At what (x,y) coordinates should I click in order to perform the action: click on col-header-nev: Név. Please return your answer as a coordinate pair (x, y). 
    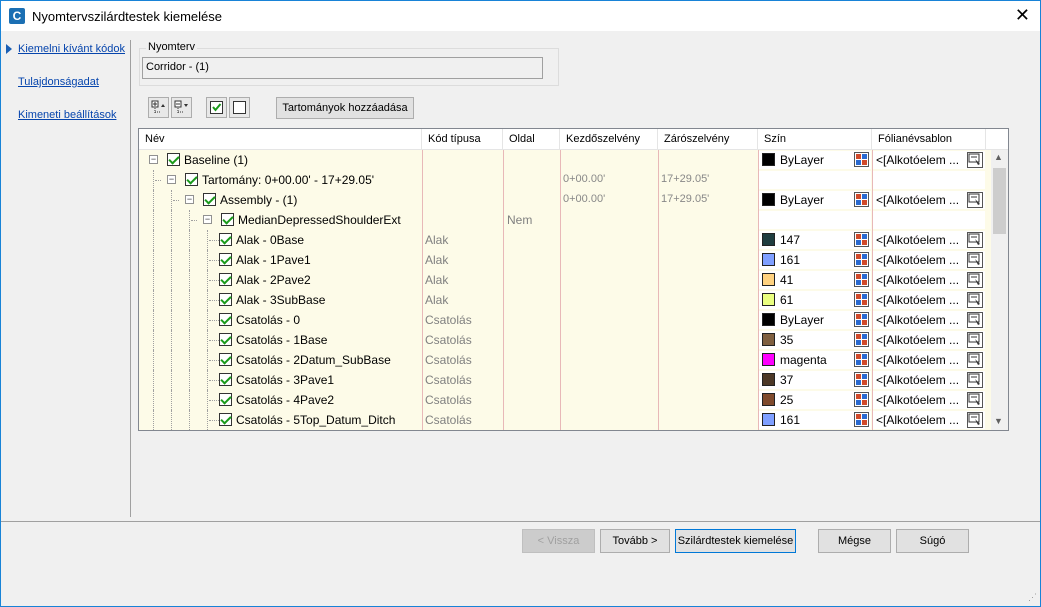
    Looking at the image, I should click on (280, 139).